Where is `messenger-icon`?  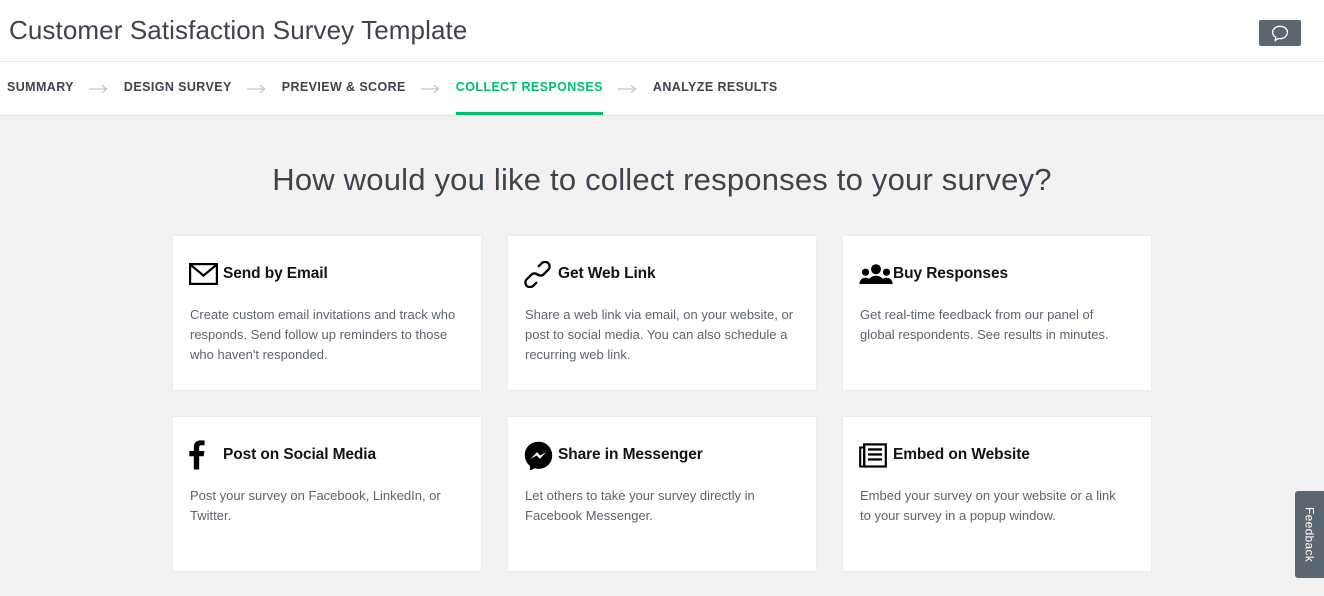 messenger-icon is located at coordinates (541, 455).